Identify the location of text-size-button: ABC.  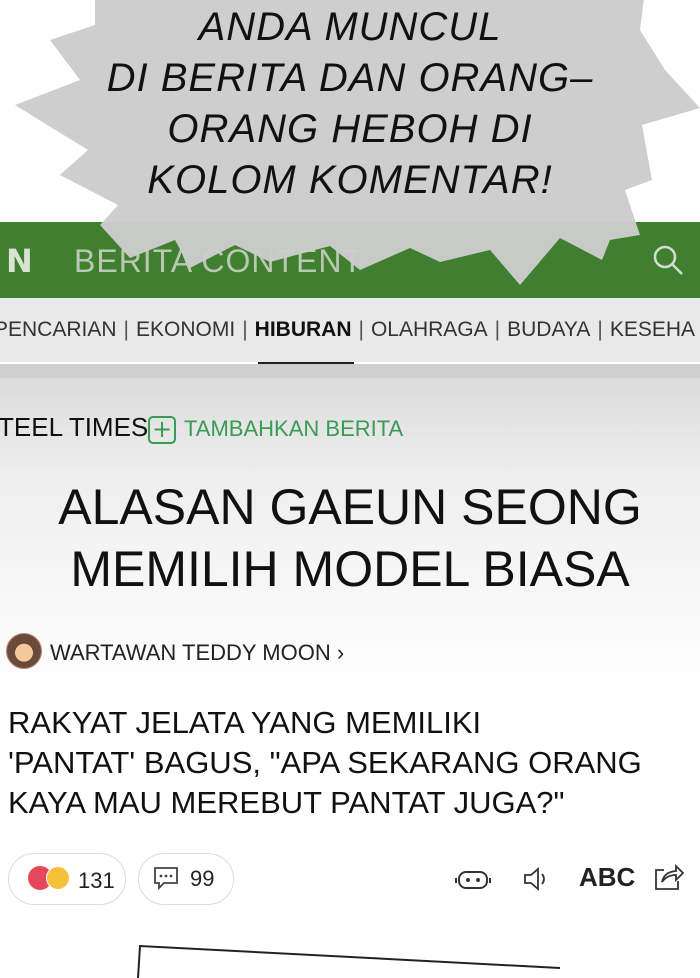
(607, 877).